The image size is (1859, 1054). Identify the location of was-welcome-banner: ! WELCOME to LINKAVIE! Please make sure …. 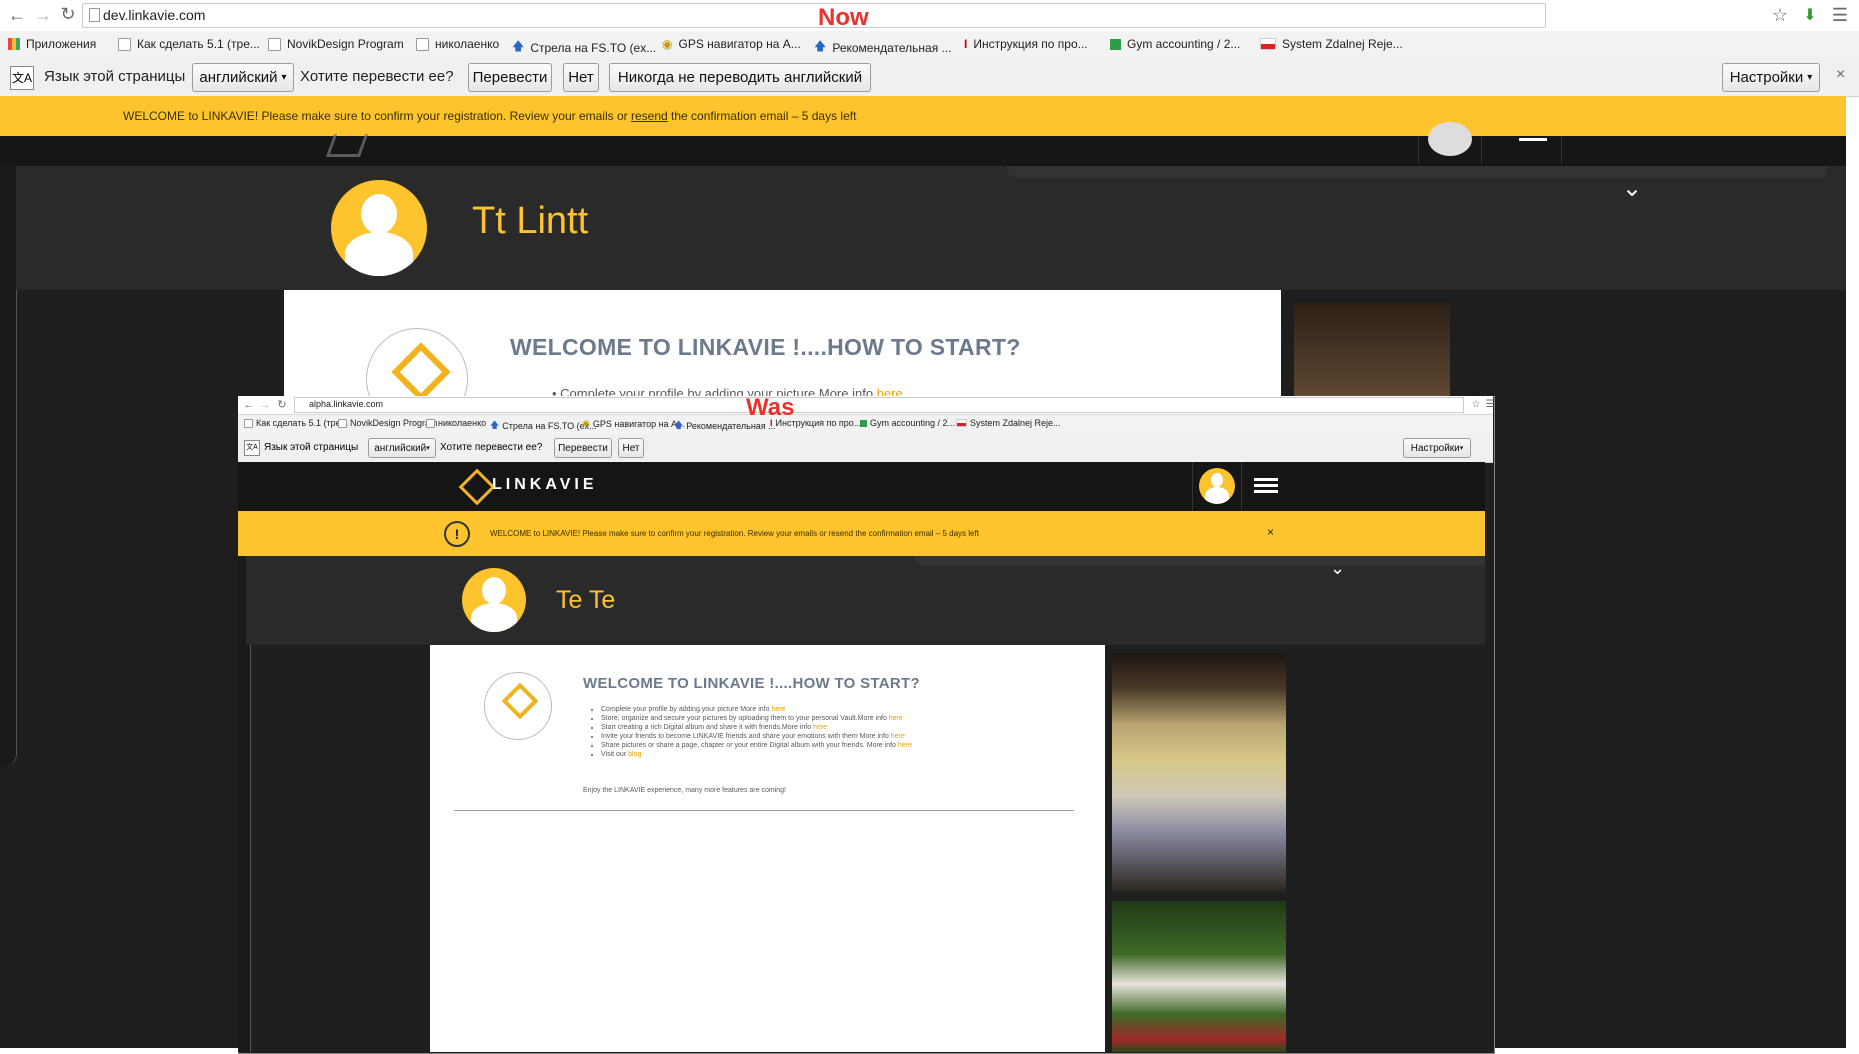
(861, 533).